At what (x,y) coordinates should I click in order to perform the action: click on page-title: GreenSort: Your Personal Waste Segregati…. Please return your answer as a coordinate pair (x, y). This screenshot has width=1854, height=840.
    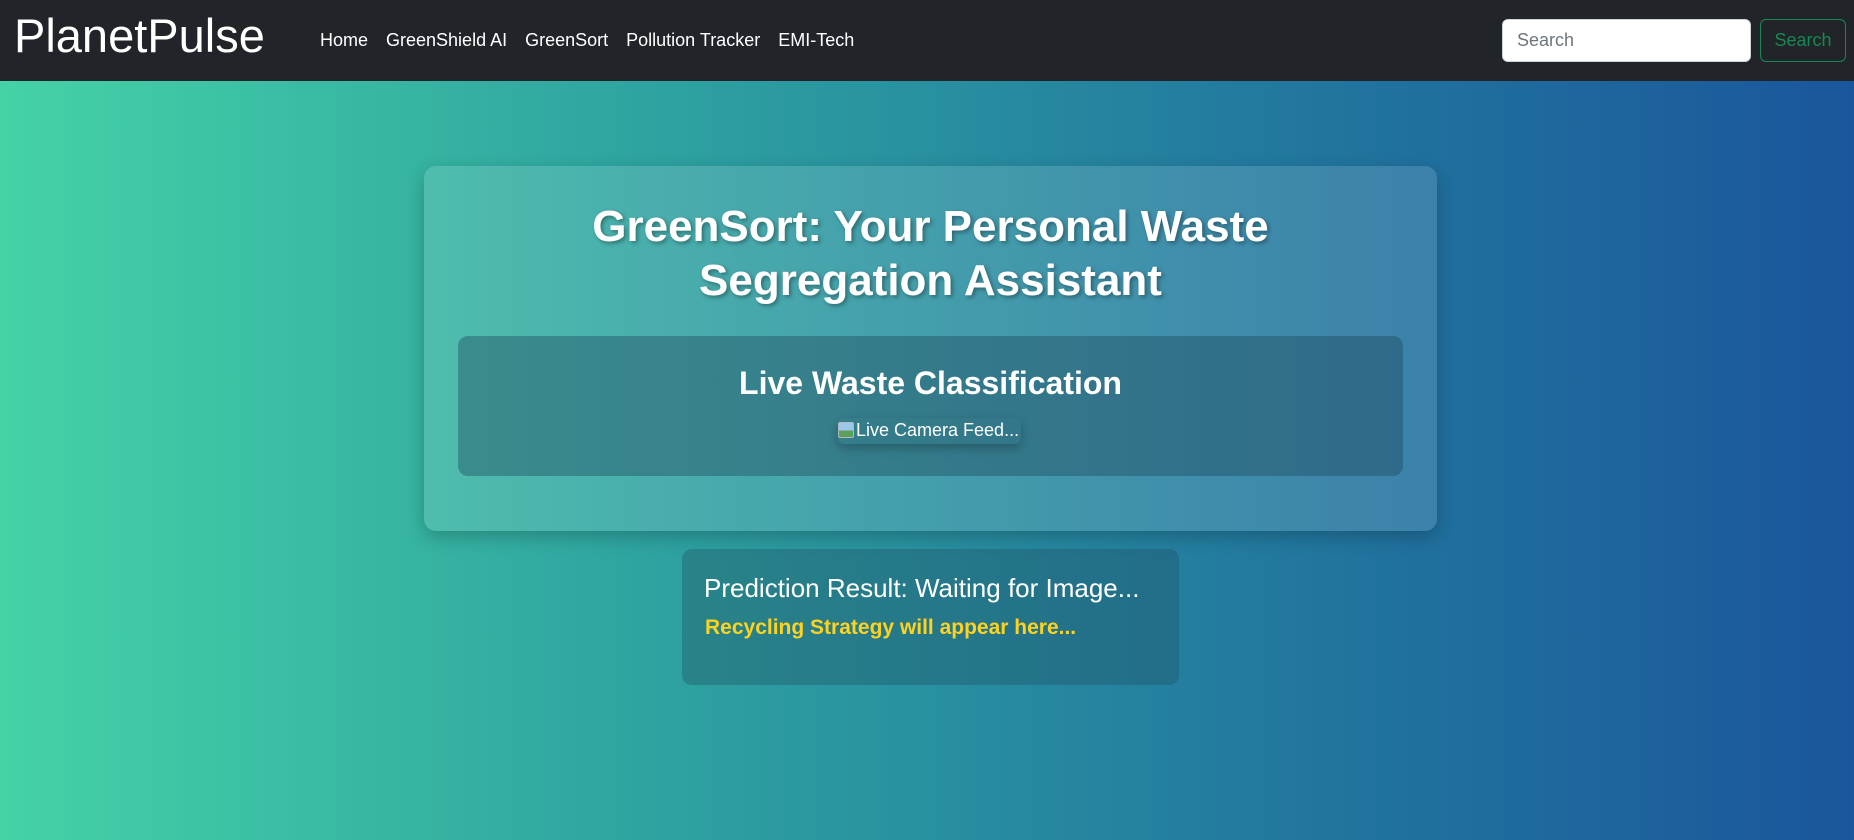
    Looking at the image, I should click on (930, 253).